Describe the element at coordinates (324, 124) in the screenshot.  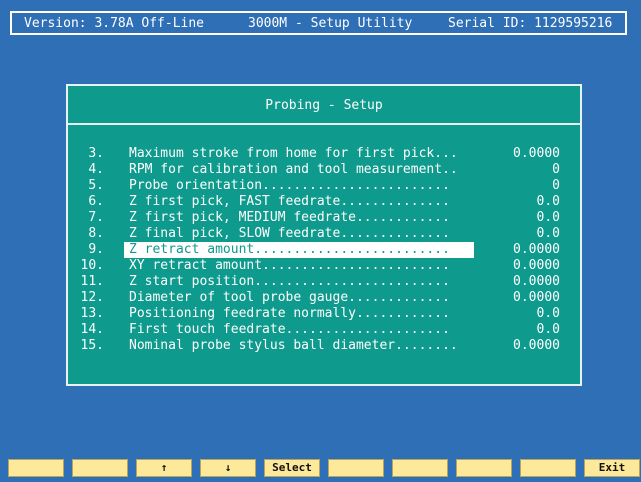
I see `title-divider` at that location.